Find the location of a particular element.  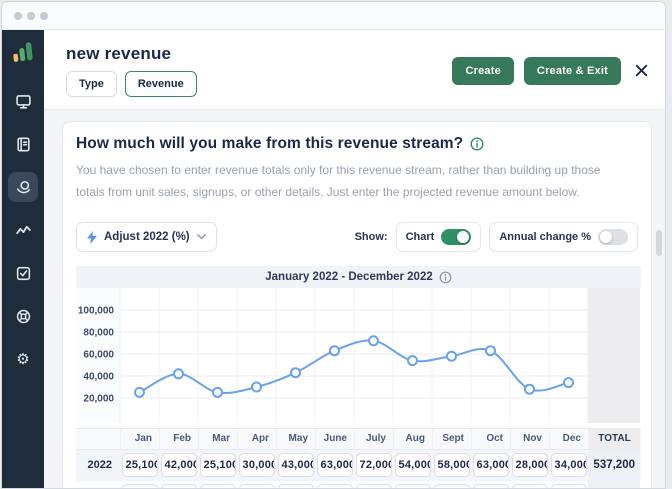

revenue-input: 58,000 is located at coordinates (451, 465).